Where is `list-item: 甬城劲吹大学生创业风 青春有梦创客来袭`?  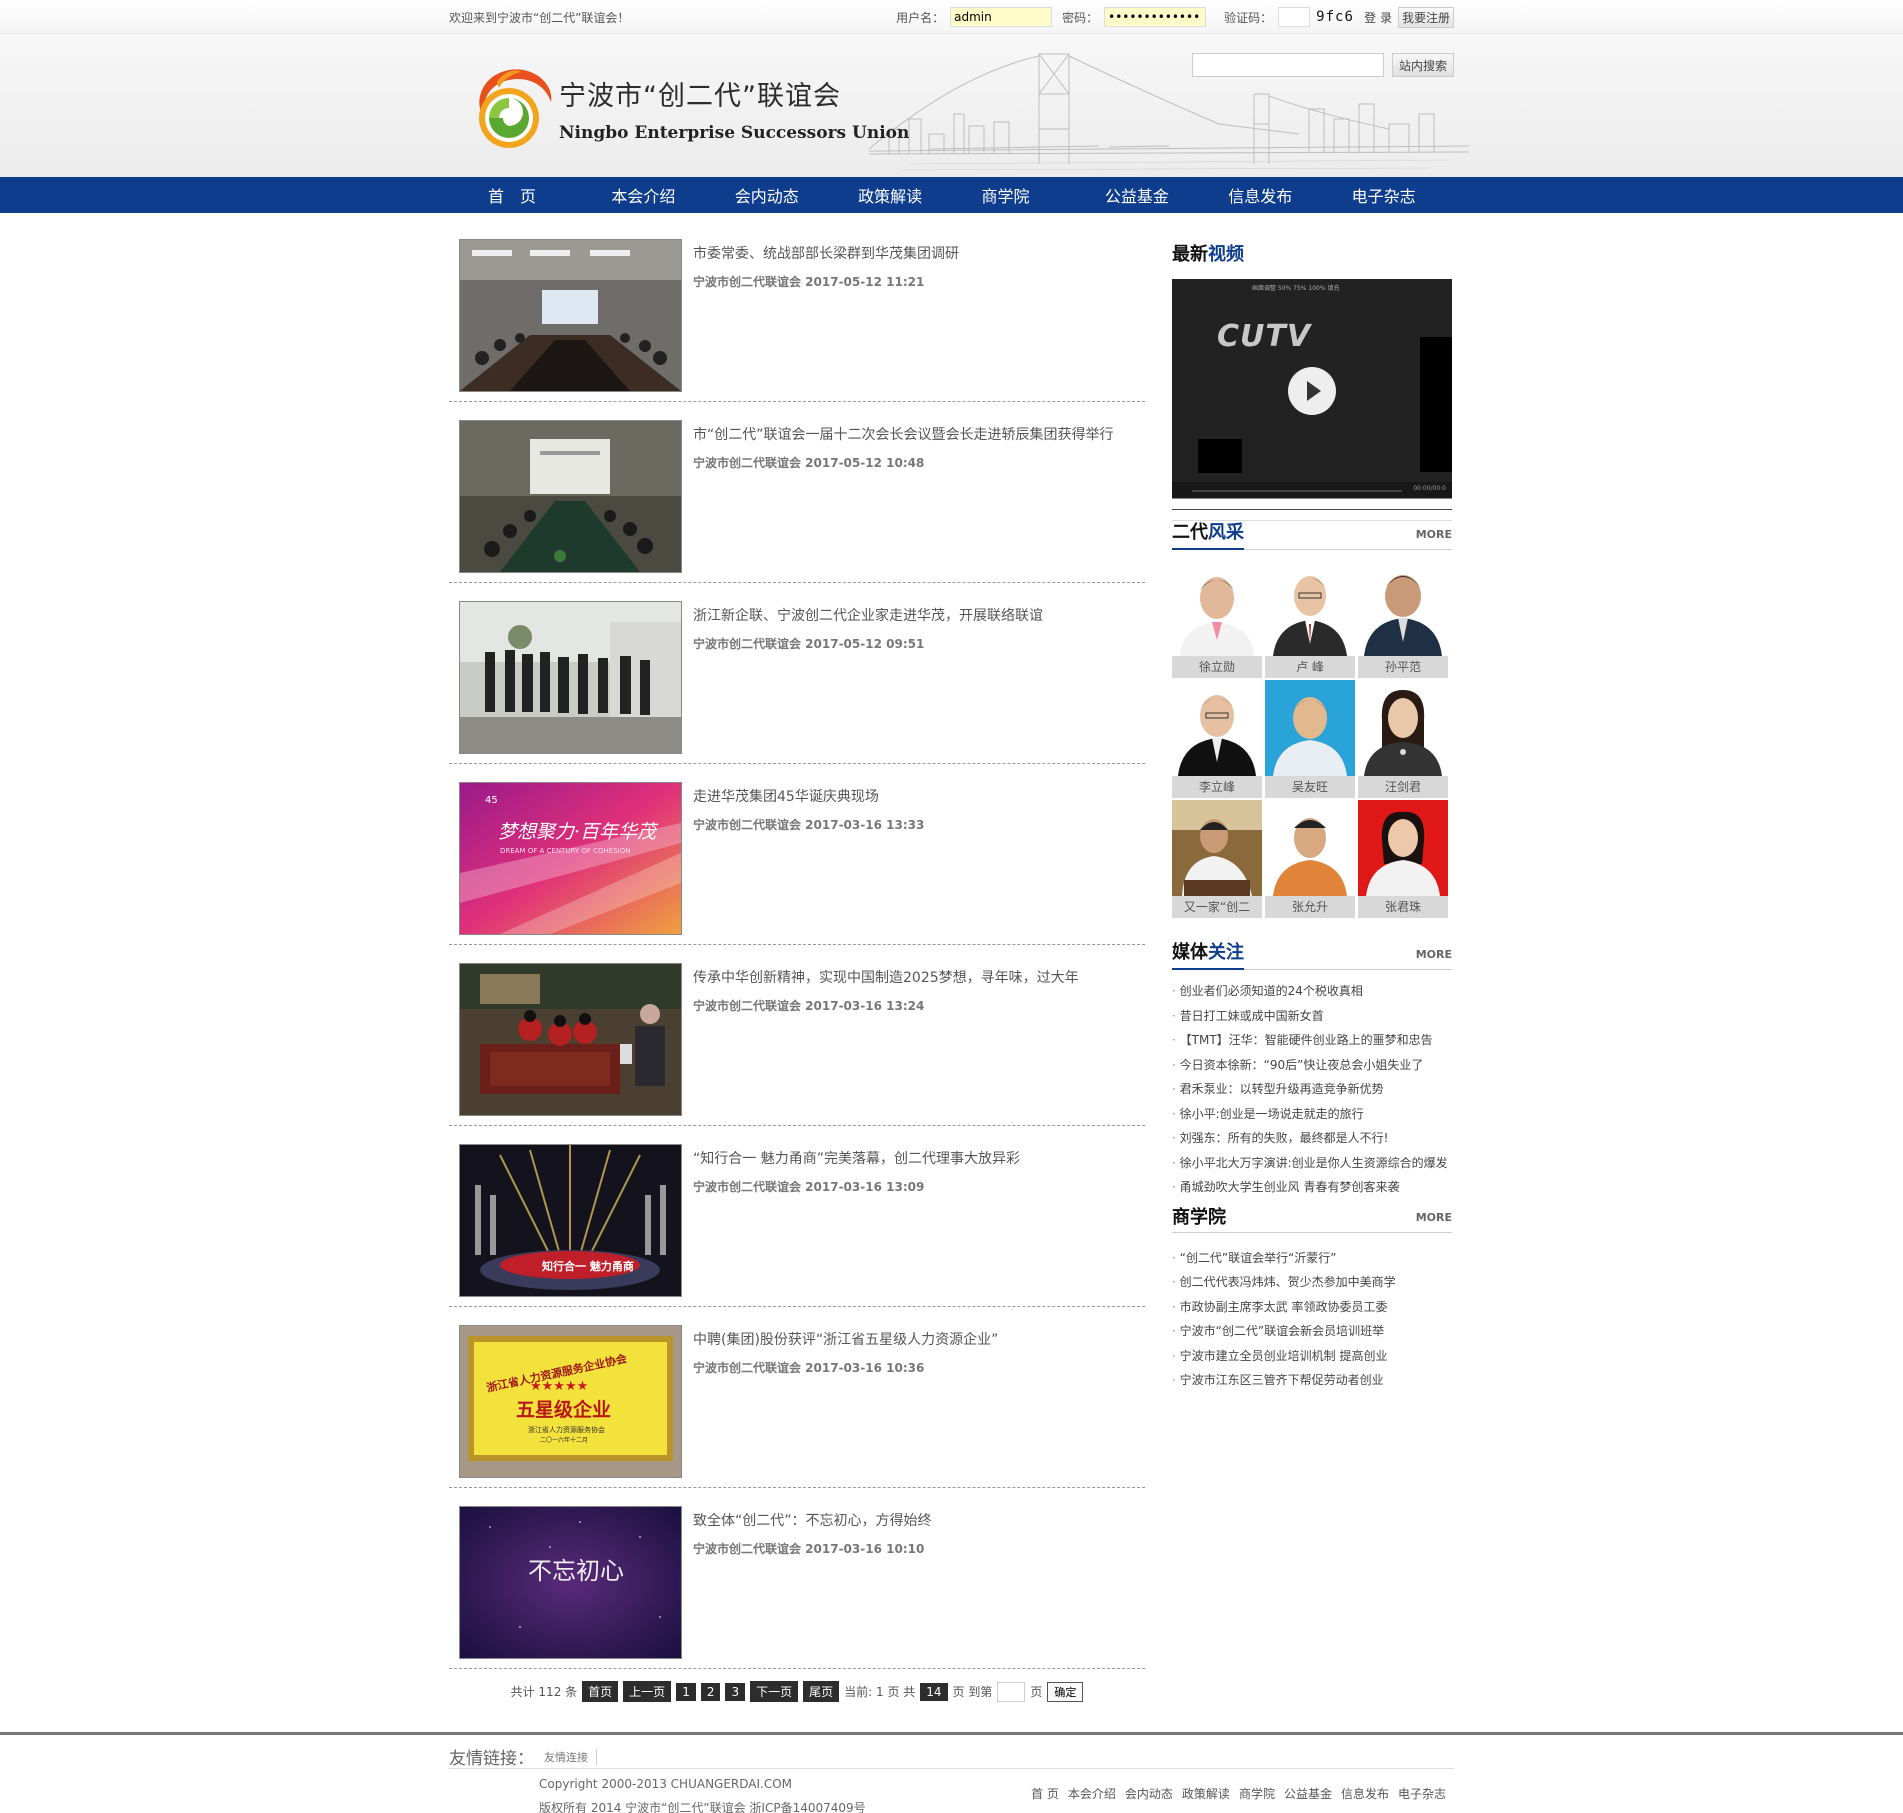 list-item: 甬城劲吹大学生创业风 青春有梦创客来袭 is located at coordinates (1312, 1190).